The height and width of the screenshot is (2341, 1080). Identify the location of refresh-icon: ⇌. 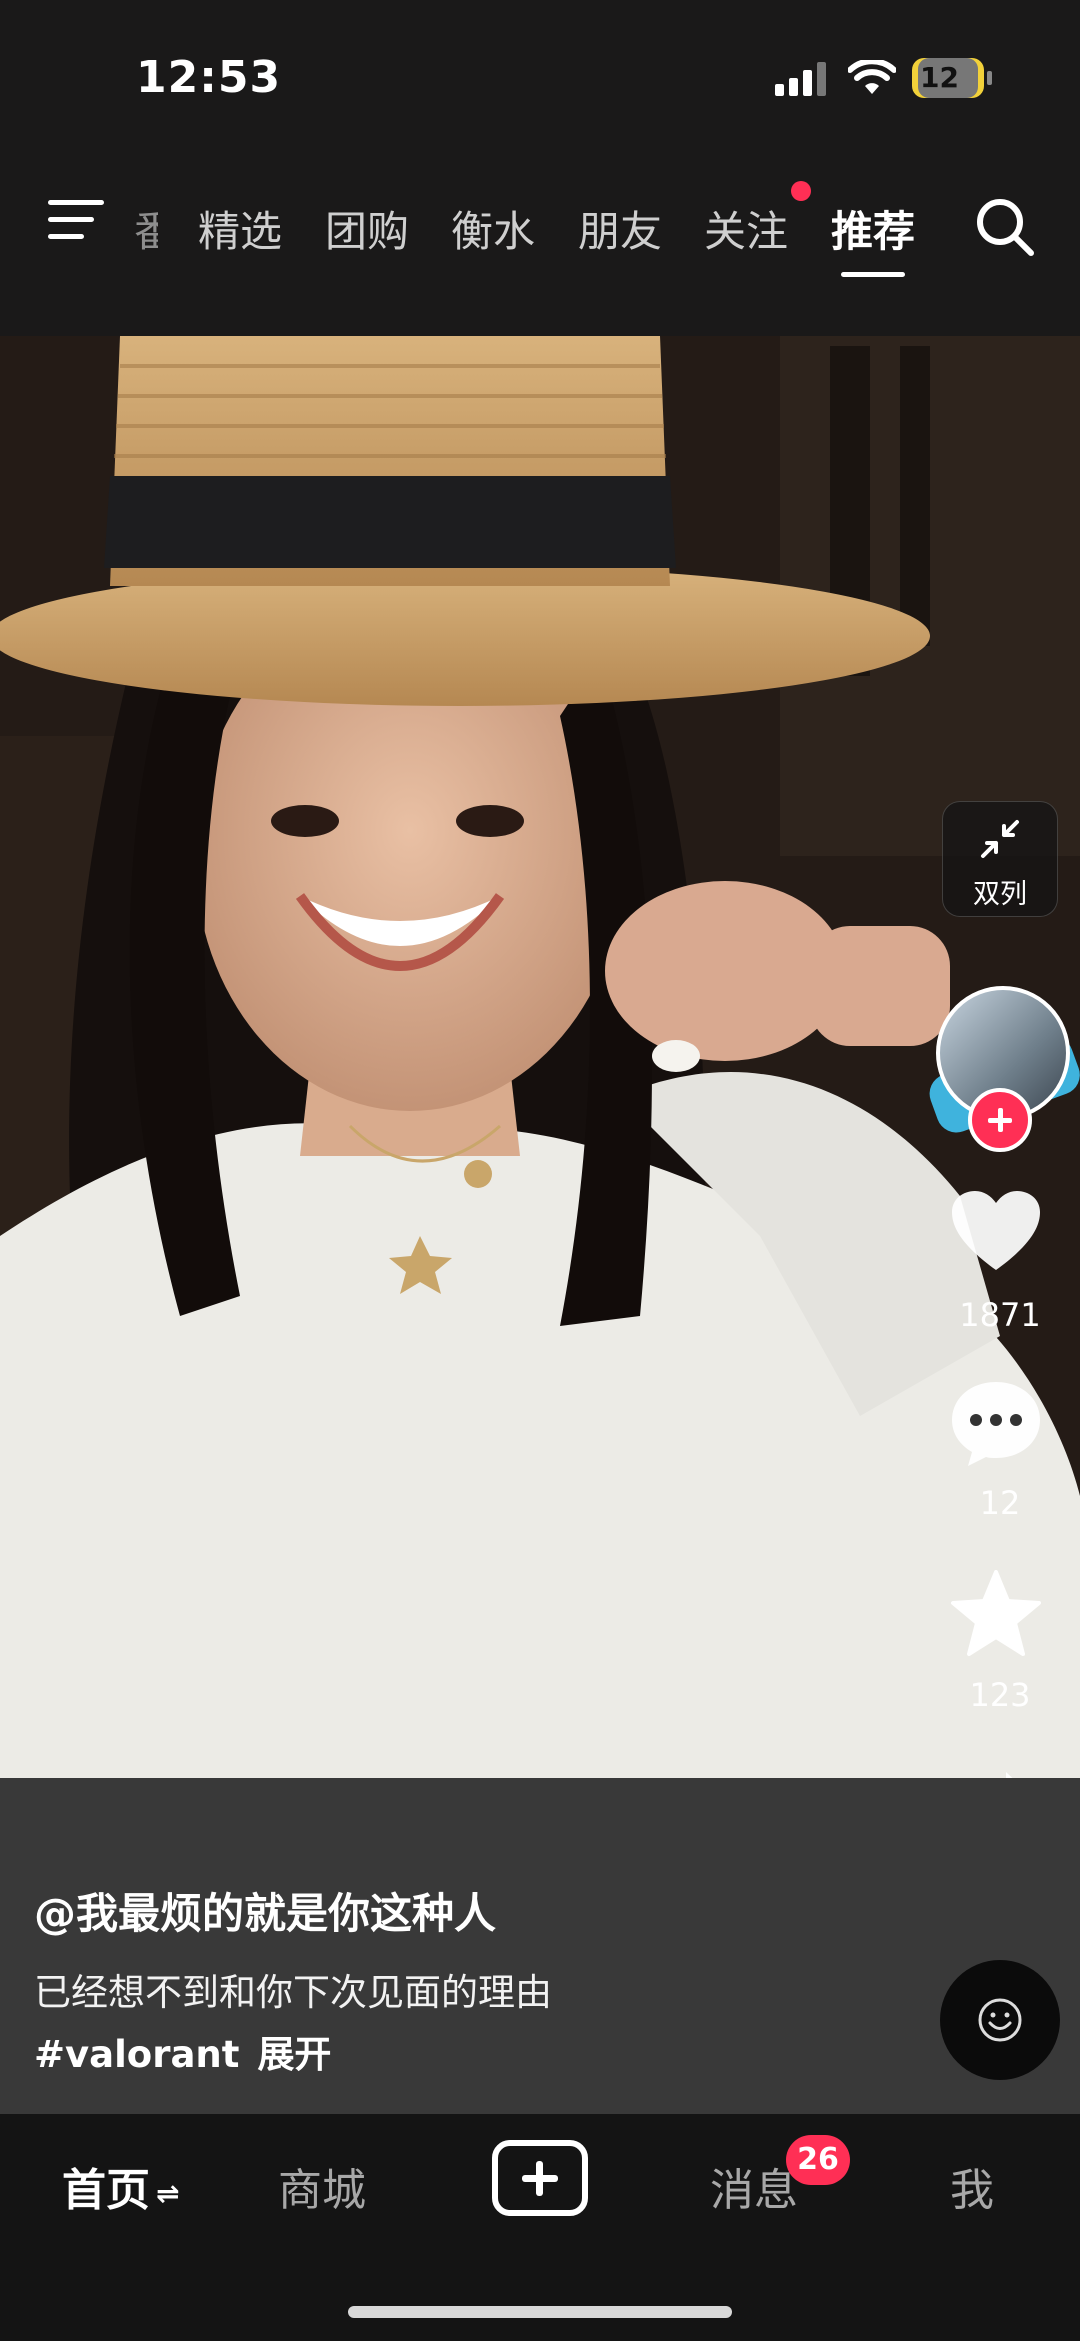
(168, 2193).